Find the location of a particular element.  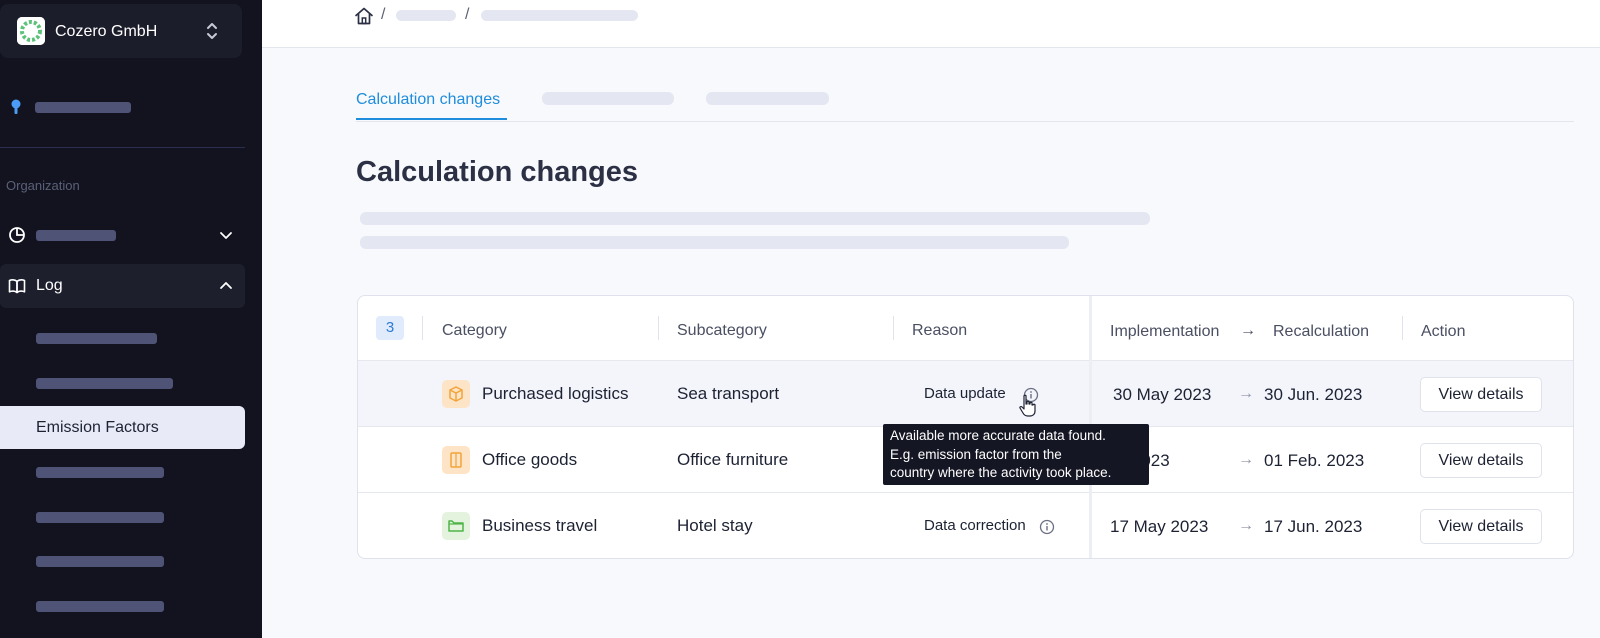

chevron-down-icon is located at coordinates (226, 235).